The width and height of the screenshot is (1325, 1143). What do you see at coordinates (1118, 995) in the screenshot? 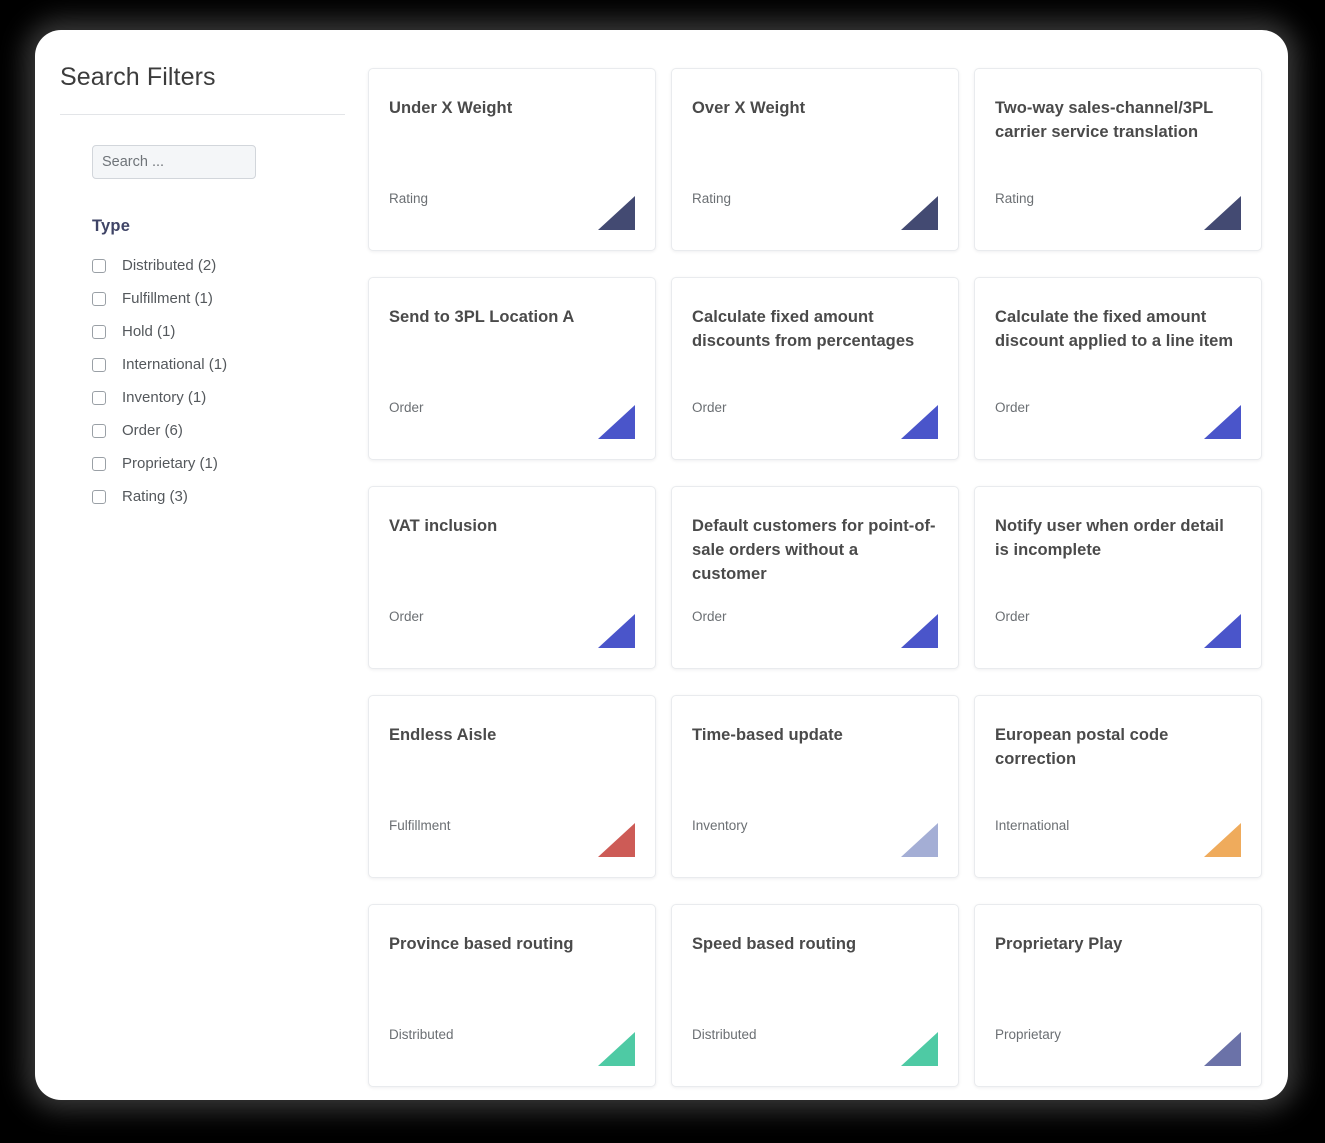
I see `result-card: Proprietary Play Proprietary` at bounding box center [1118, 995].